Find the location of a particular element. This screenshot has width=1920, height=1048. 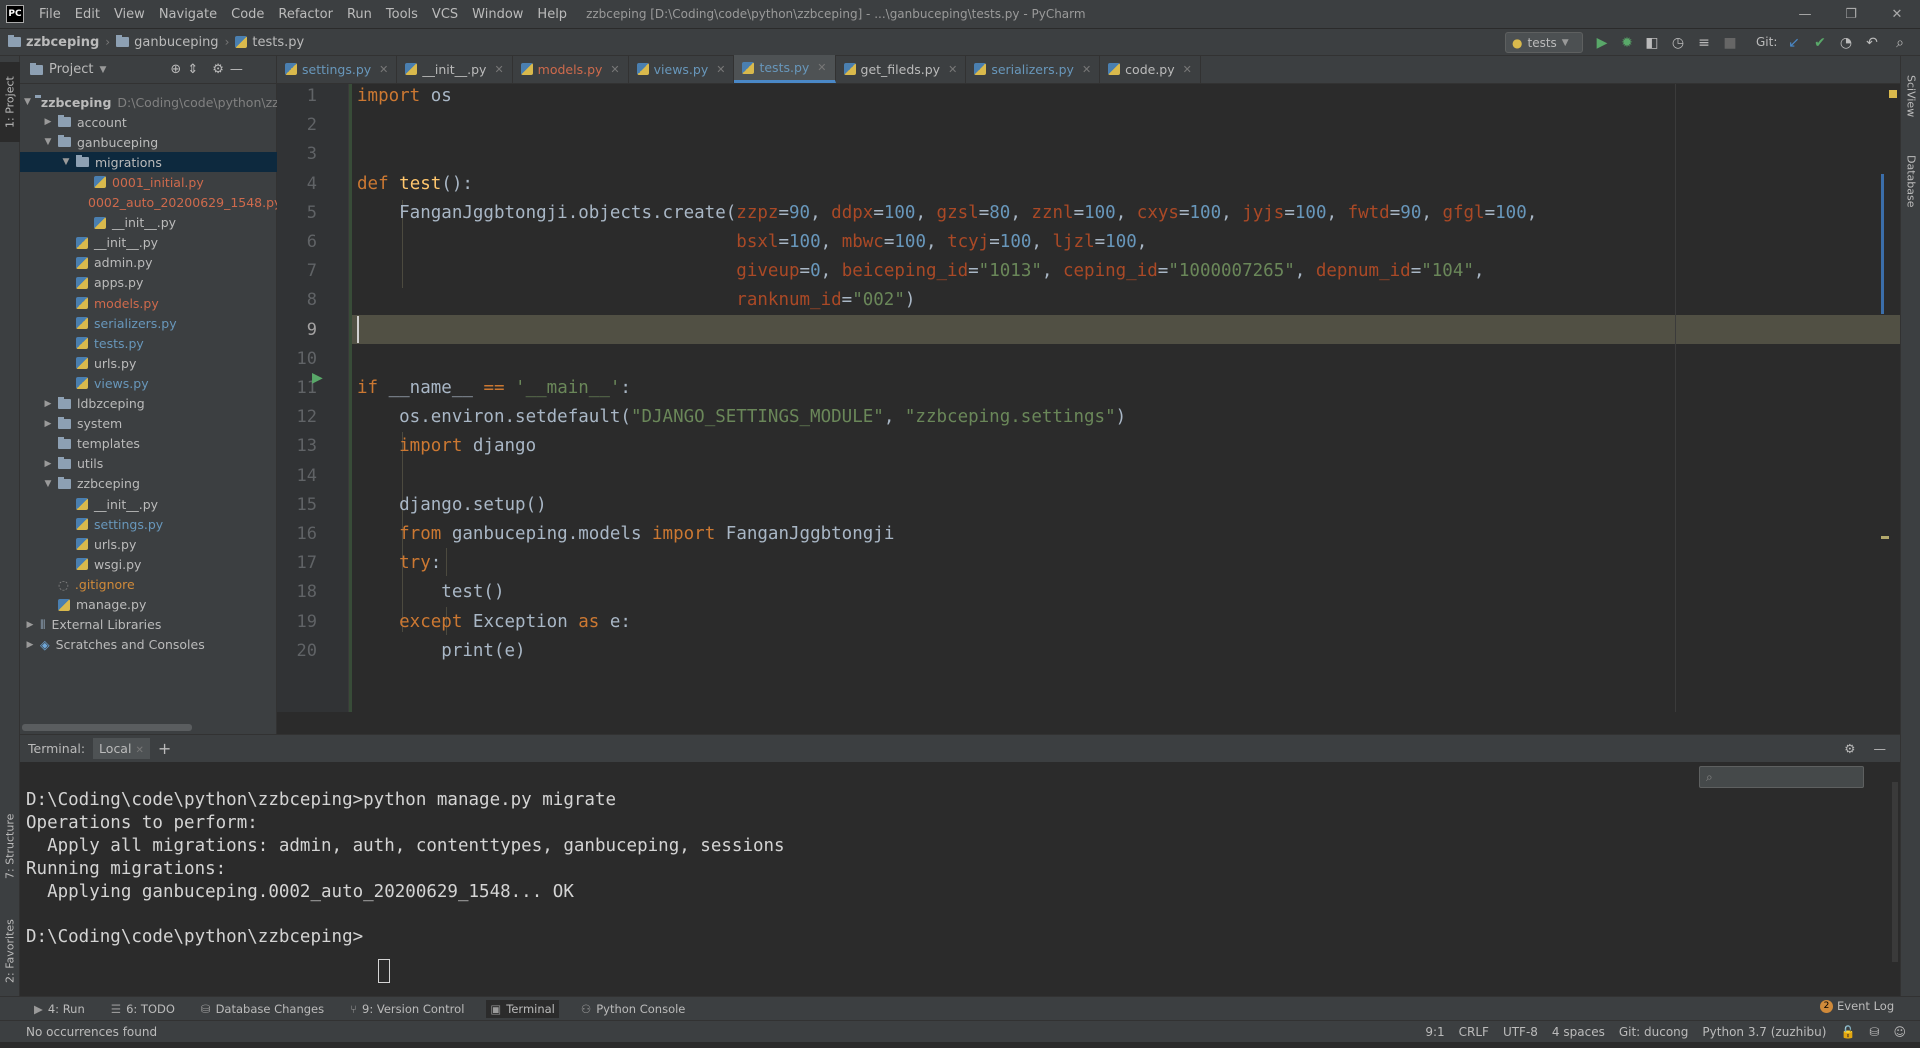

bottom-tab: ⚇ Python Console is located at coordinates (633, 1009).